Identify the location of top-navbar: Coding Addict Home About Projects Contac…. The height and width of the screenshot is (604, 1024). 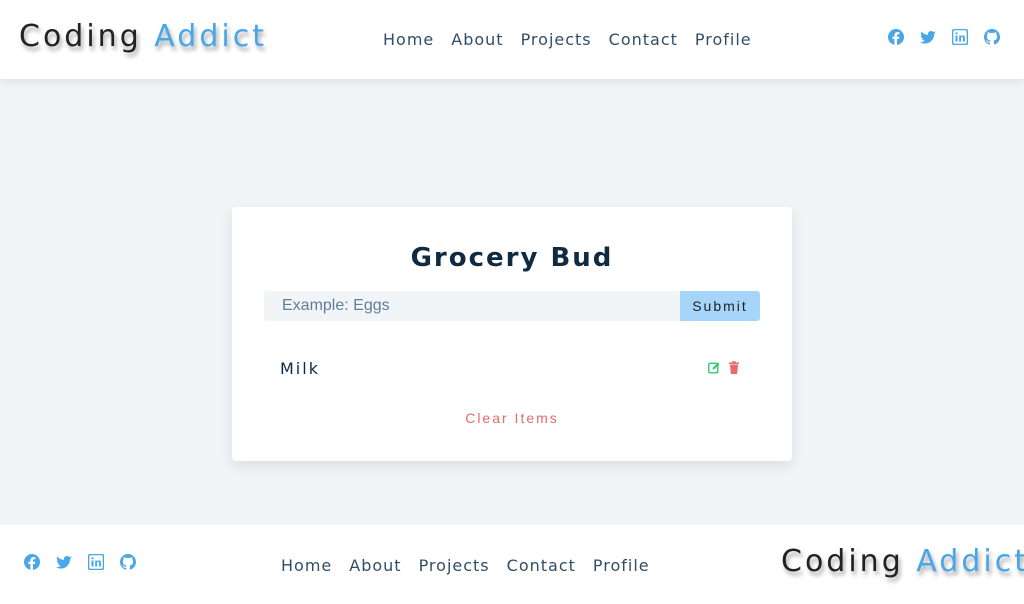
(512, 39).